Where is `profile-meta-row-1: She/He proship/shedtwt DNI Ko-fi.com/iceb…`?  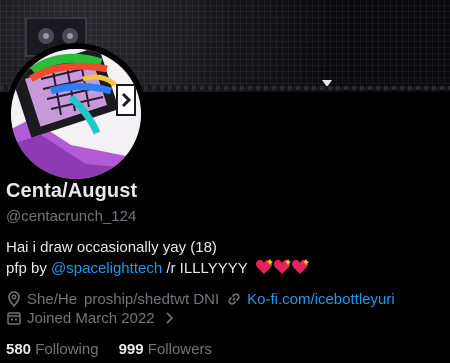 profile-meta-row-1: She/He proship/shedtwt DNI Ko-fi.com/iceb… is located at coordinates (200, 299).